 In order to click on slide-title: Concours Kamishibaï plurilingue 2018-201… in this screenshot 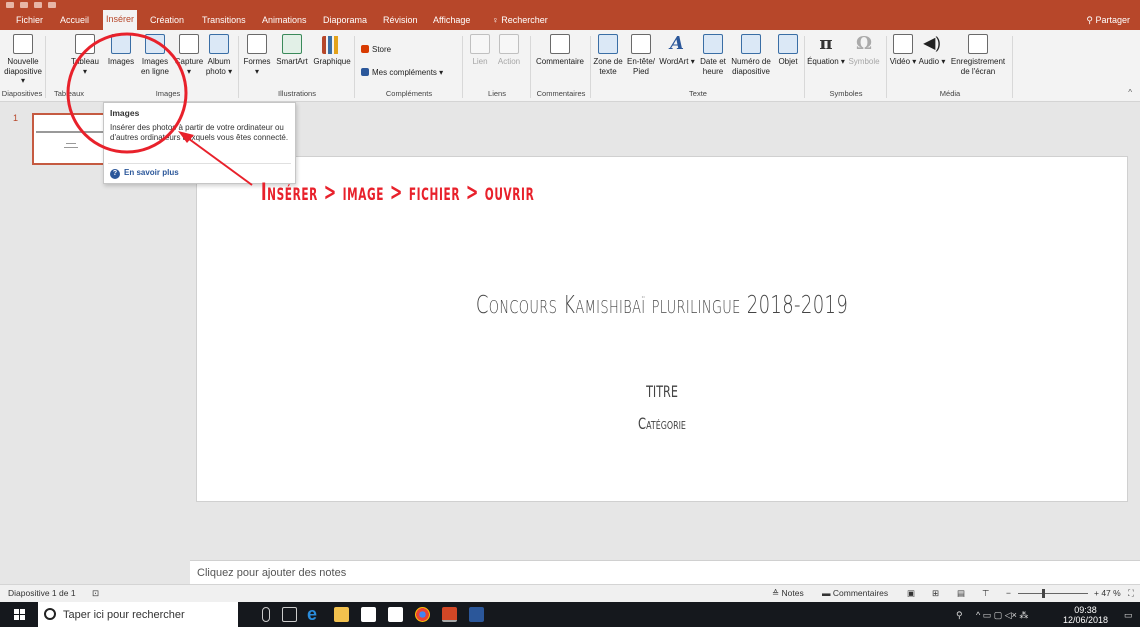, I will do `click(662, 304)`.